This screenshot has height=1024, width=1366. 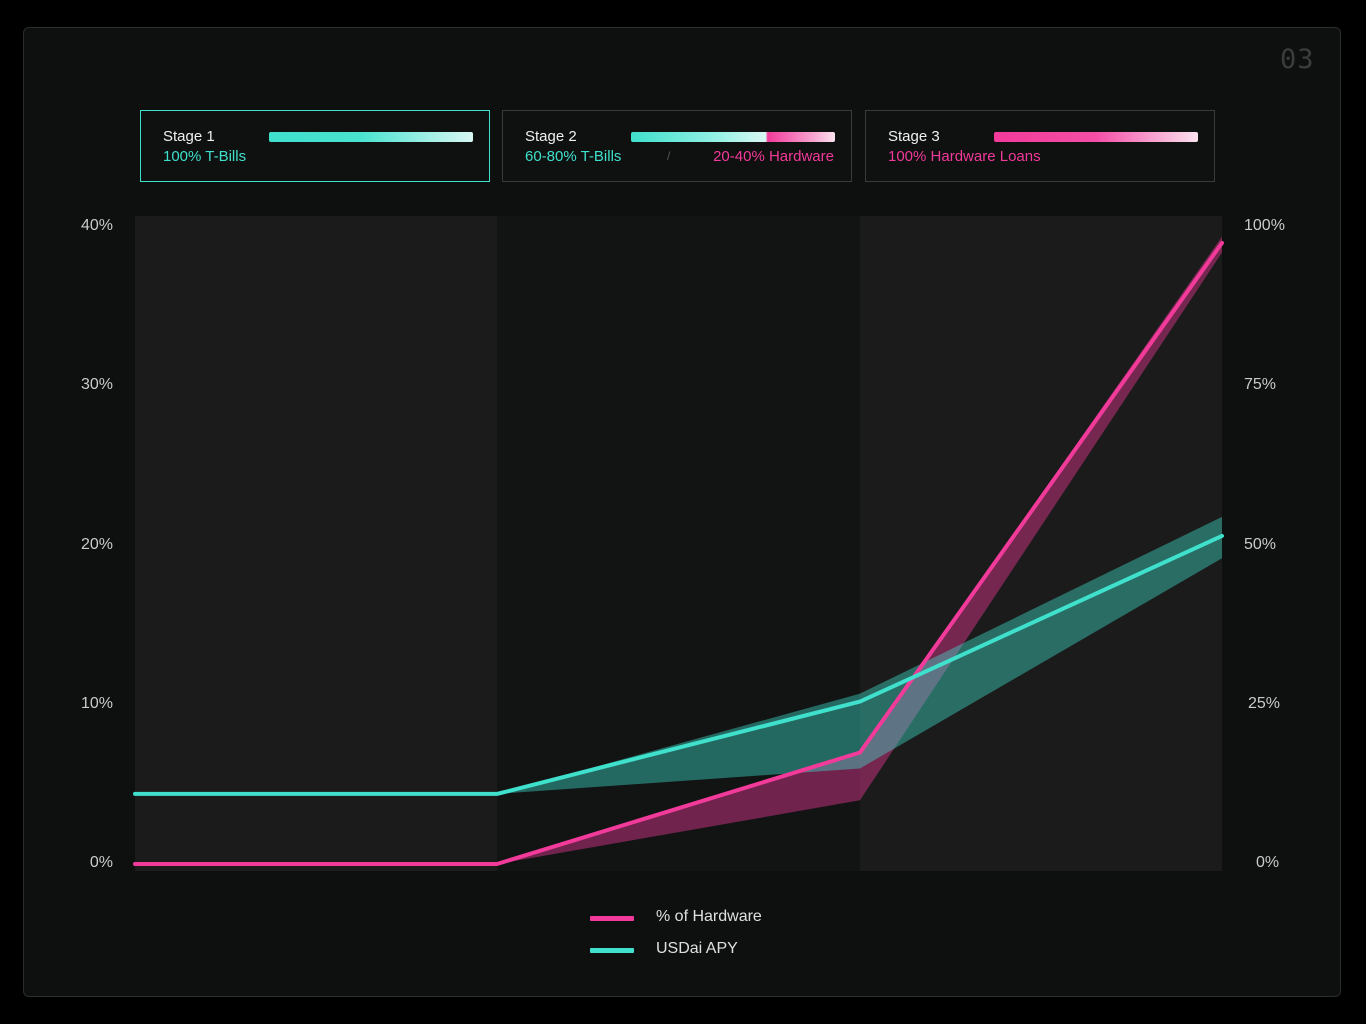 What do you see at coordinates (96, 384) in the screenshot?
I see `left-axis-tick: 30%` at bounding box center [96, 384].